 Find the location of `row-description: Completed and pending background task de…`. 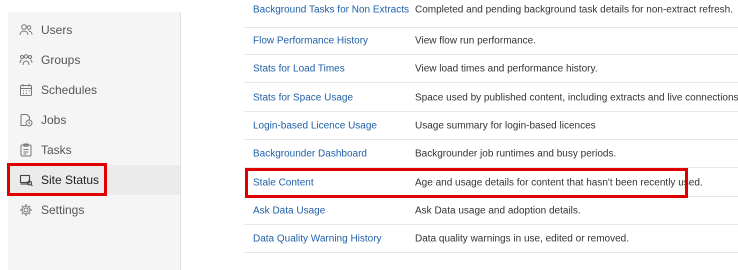

row-description: Completed and pending background task de… is located at coordinates (574, 10).